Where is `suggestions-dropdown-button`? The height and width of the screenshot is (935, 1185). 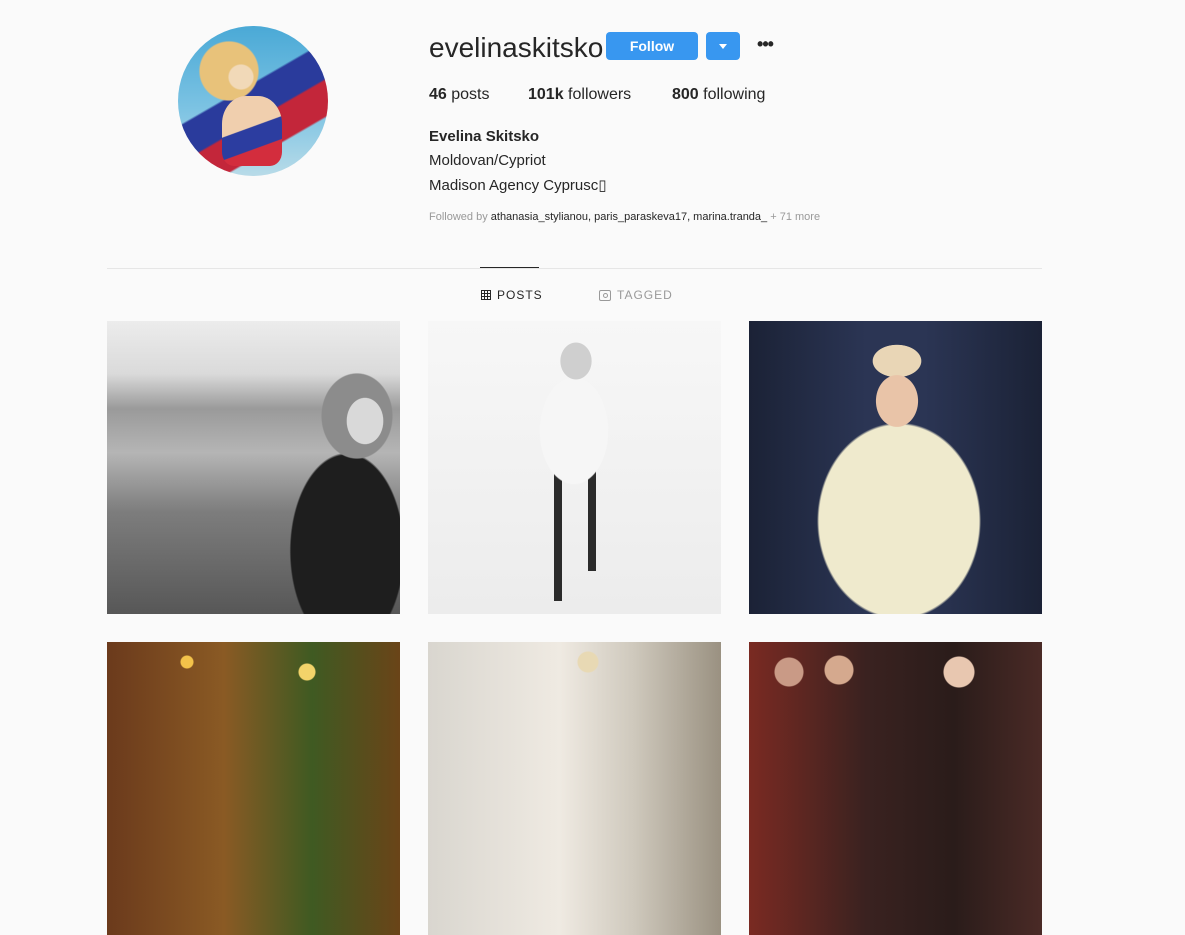
suggestions-dropdown-button is located at coordinates (723, 46).